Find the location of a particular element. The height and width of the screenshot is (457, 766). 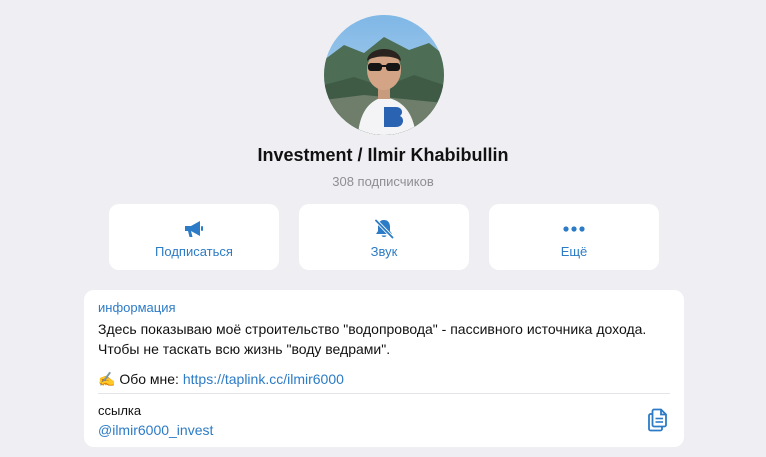

sound-label: Звук is located at coordinates (384, 251).